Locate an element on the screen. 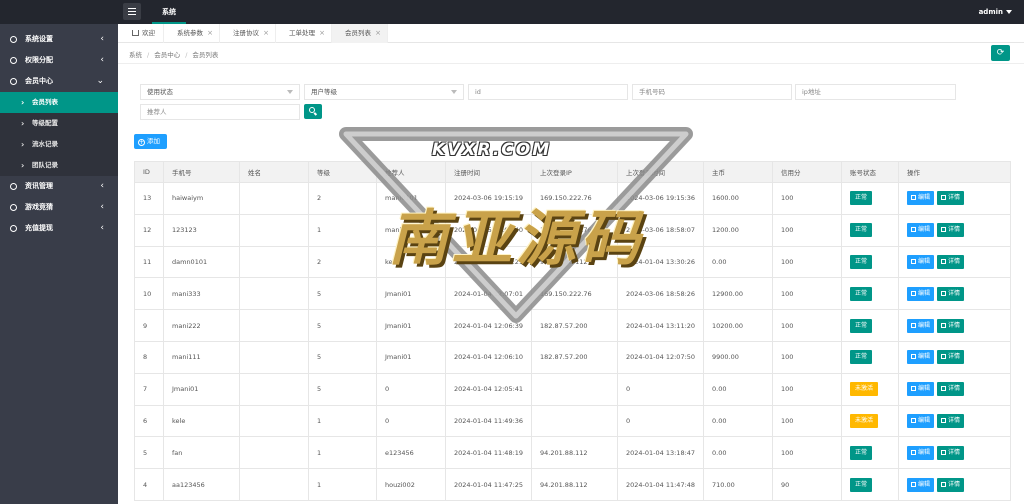 Image resolution: width=1024 pixels, height=504 pixels. tab-system-params: 系统参数 × is located at coordinates (192, 33).